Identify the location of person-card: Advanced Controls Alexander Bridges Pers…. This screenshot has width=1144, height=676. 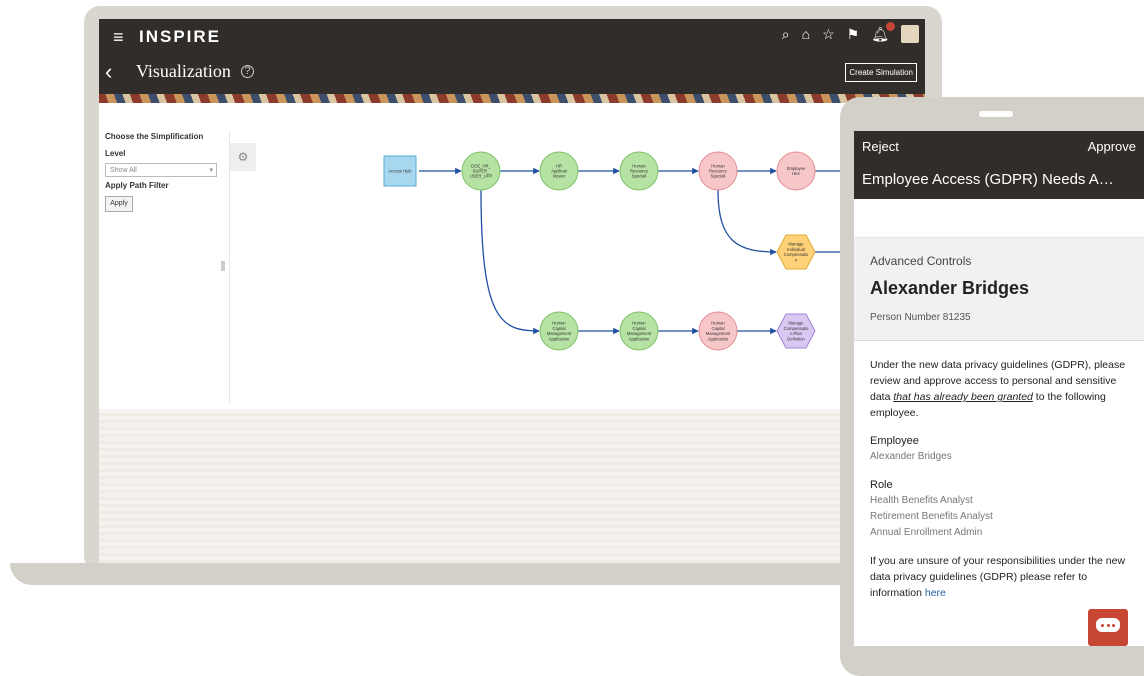
(999, 289).